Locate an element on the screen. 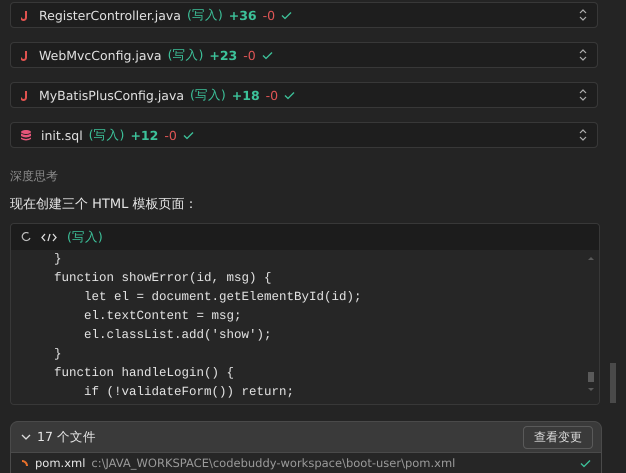  changed-file-row: pom.xml c:\JAVA_WORKSPACE\codebuddy-workspace\boot-user\pom.xml is located at coordinates (306, 462).